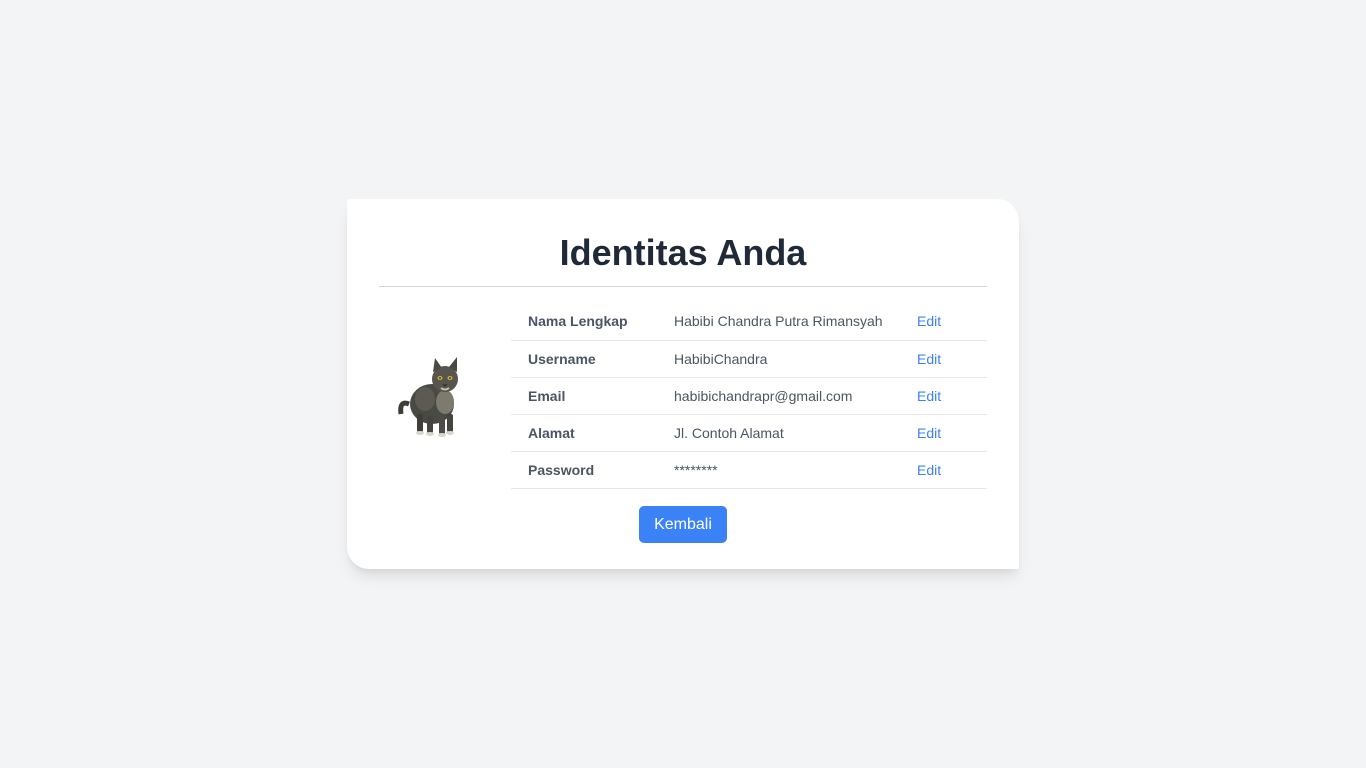 The image size is (1366, 768). Describe the element at coordinates (749, 469) in the screenshot. I see `table-row-password: Password ******** Edit` at that location.